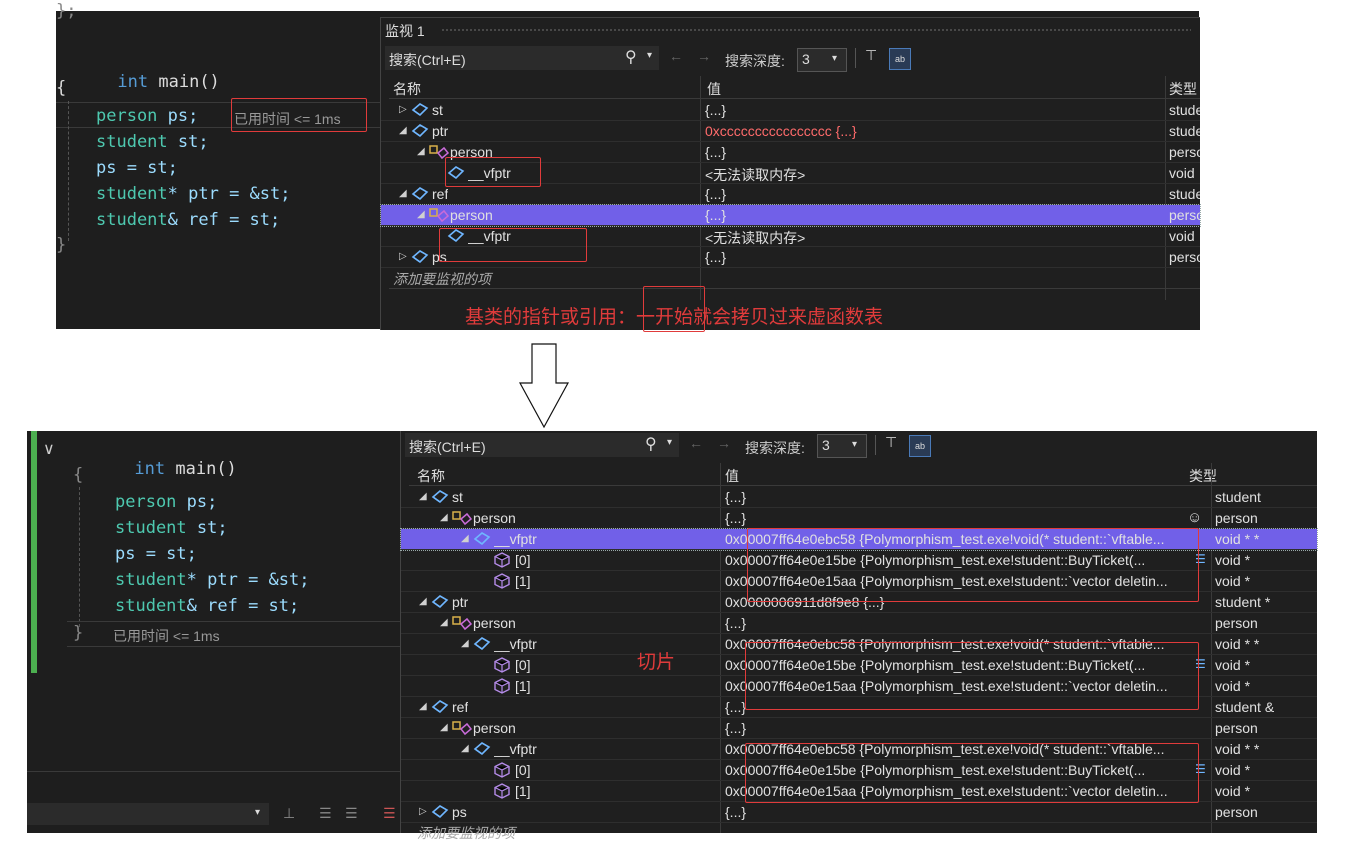  What do you see at coordinates (859, 822) in the screenshot?
I see `row-divider` at bounding box center [859, 822].